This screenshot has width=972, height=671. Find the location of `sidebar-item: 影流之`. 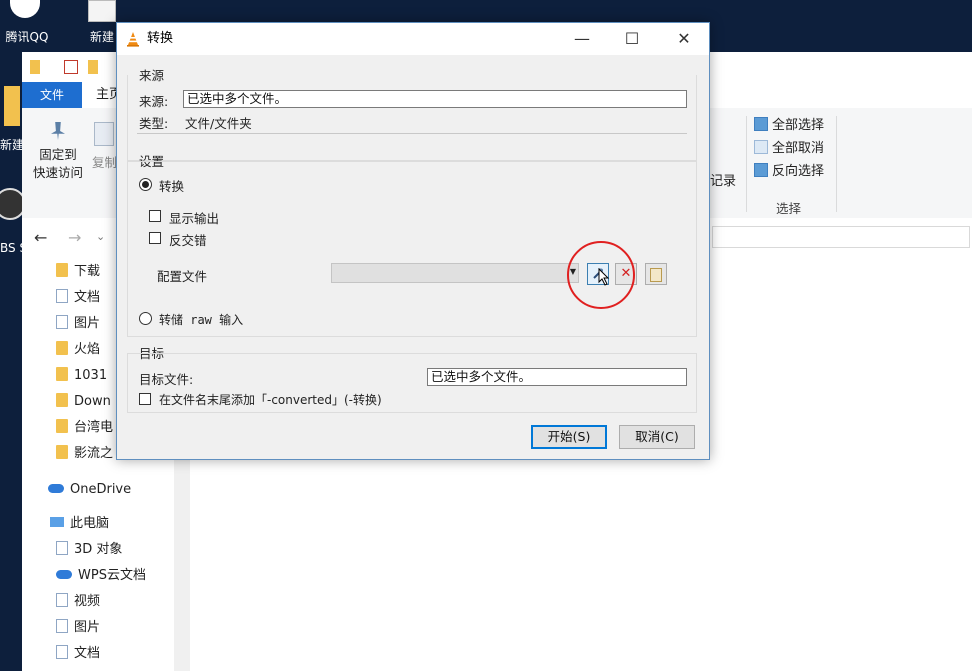

sidebar-item: 影流之 is located at coordinates (84, 454).